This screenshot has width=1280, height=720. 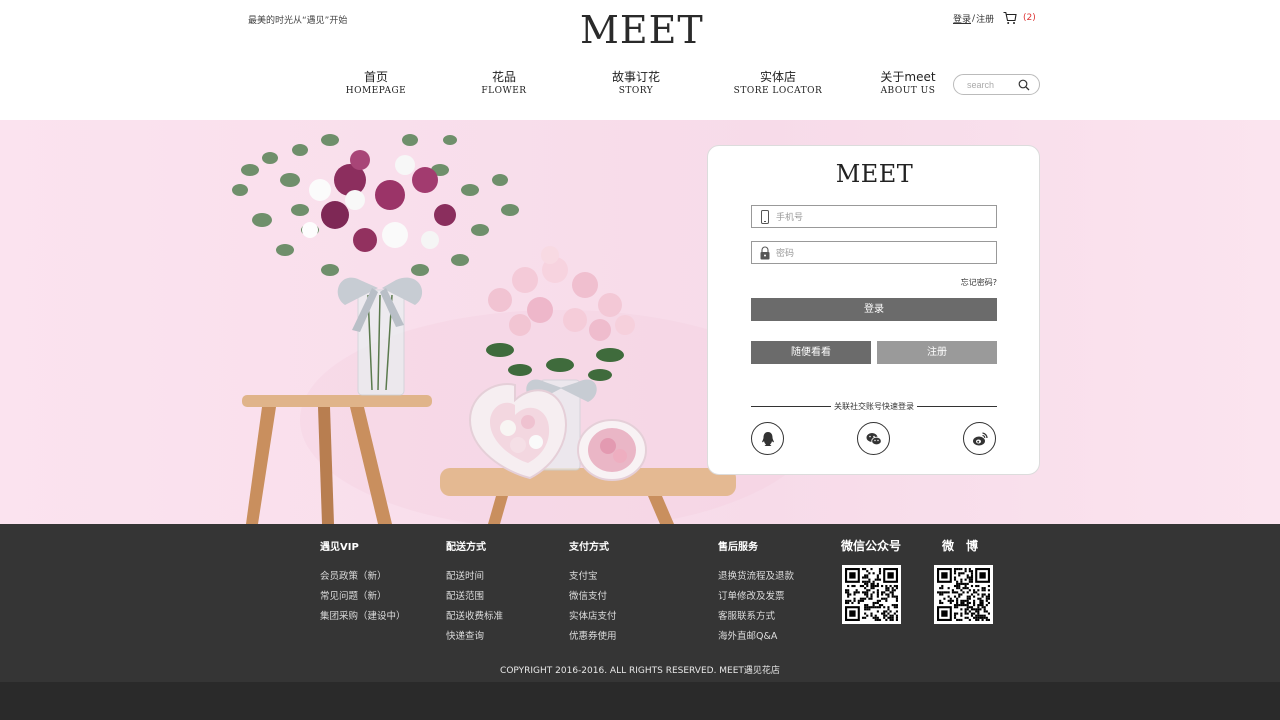 What do you see at coordinates (1010, 18) in the screenshot?
I see `cart-icon` at bounding box center [1010, 18].